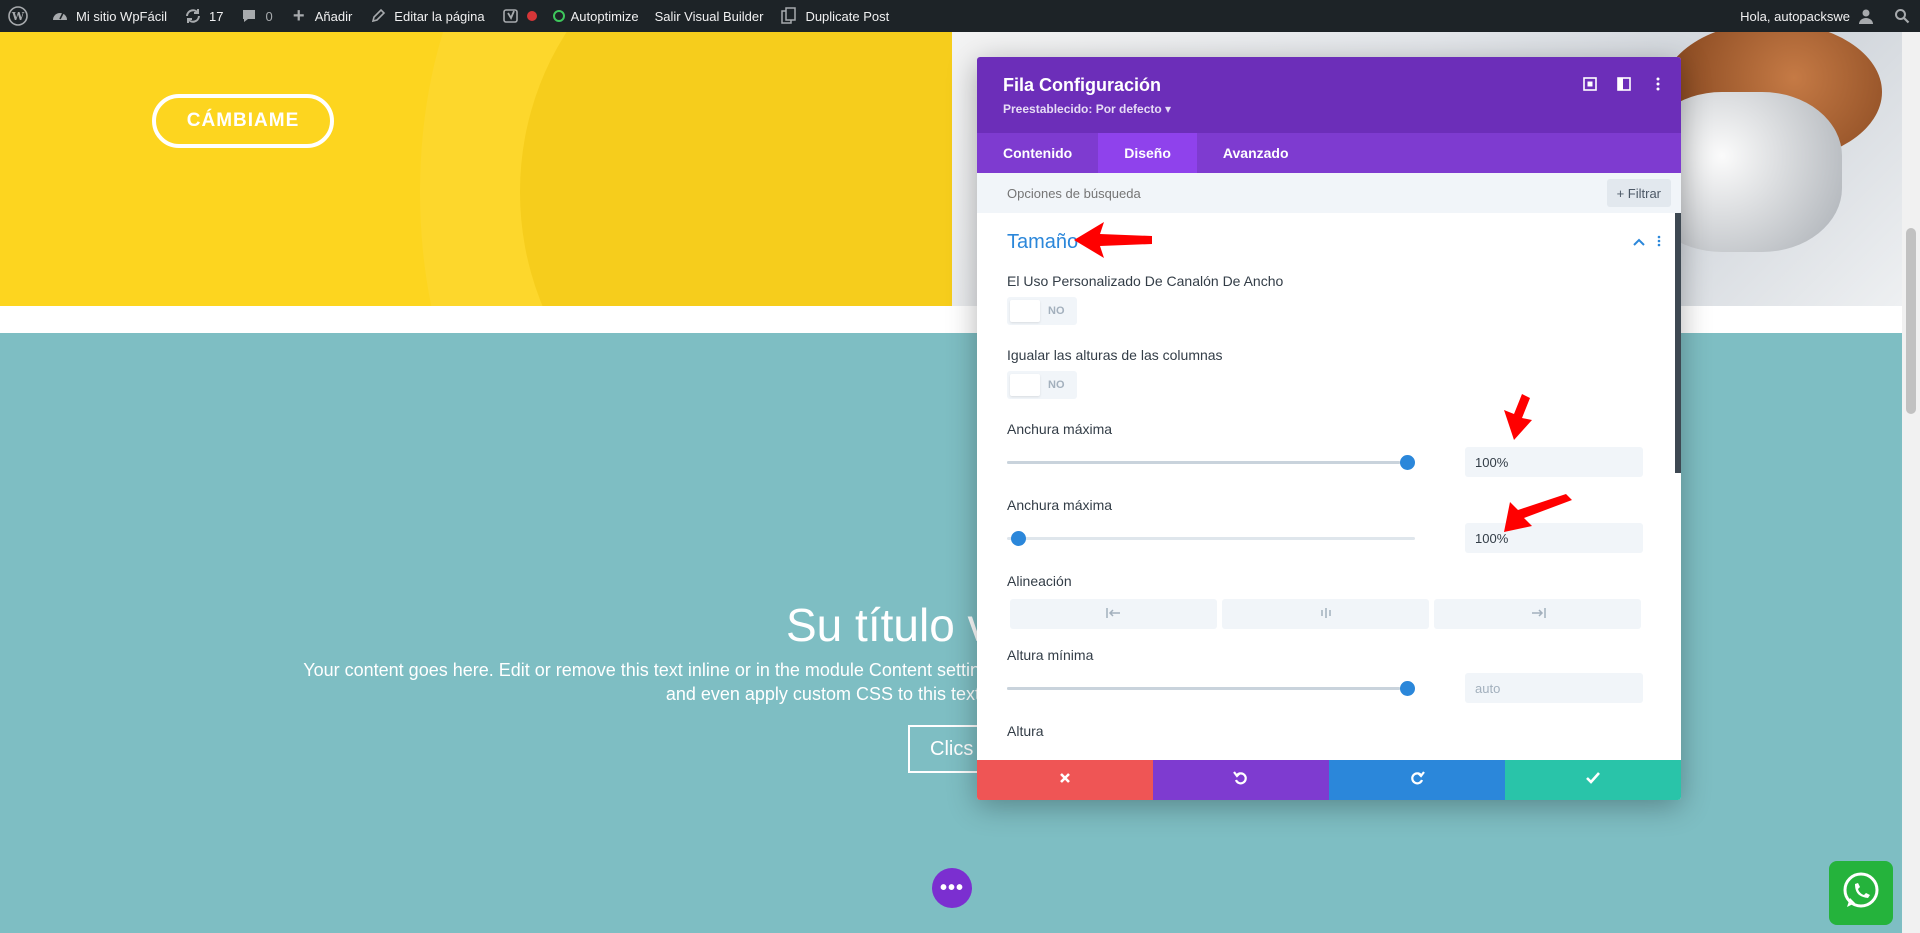 This screenshot has height=933, width=1920. Describe the element at coordinates (604, 16) in the screenshot. I see `autoptimize-label: Autoptimize` at that location.